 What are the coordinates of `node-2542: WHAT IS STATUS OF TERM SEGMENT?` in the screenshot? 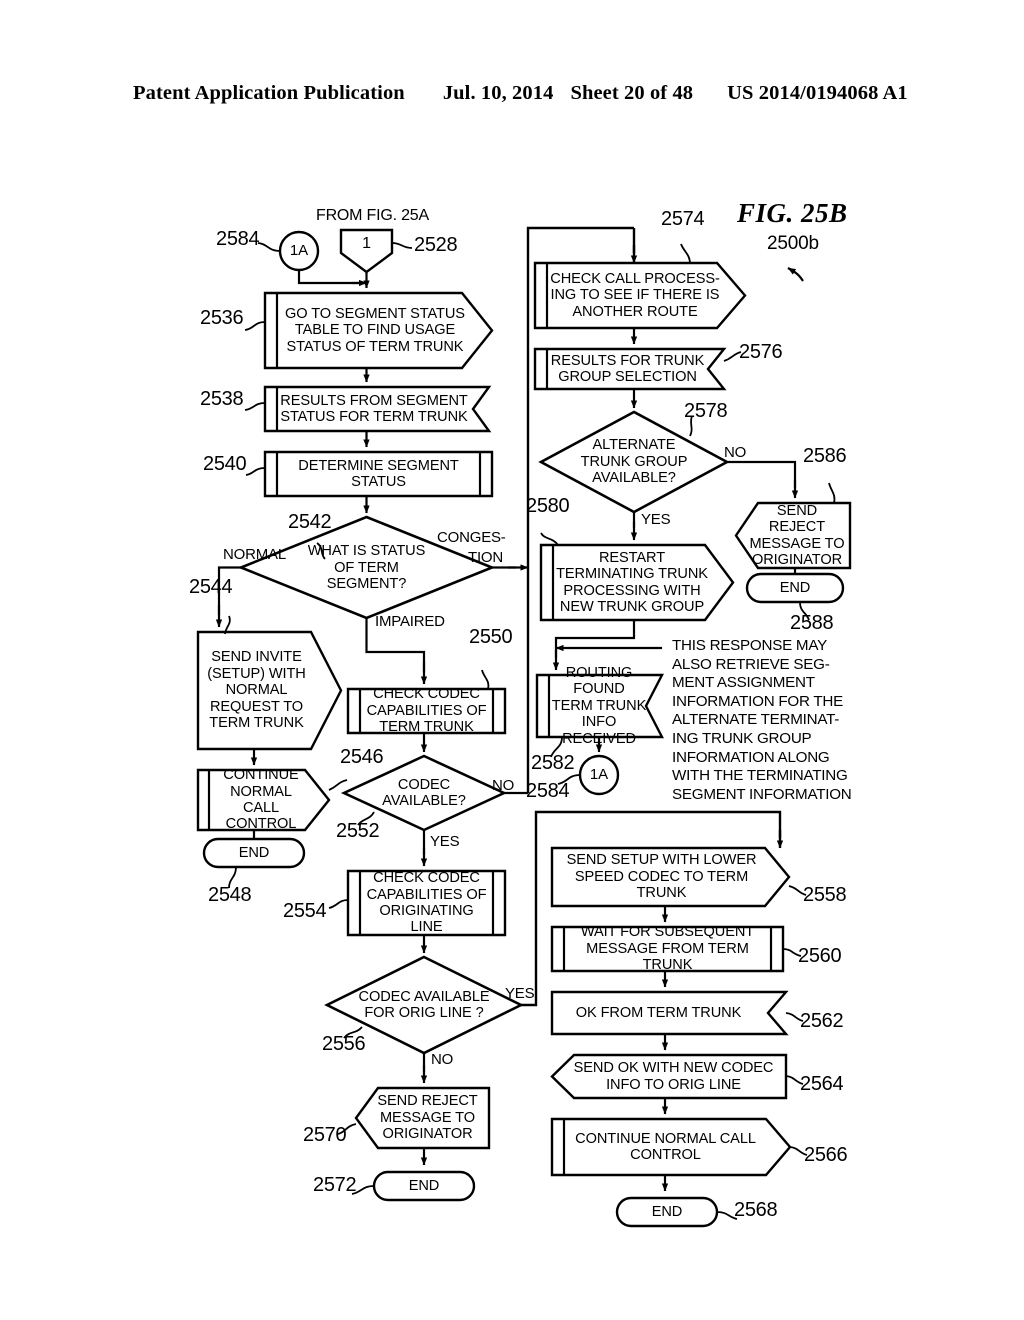 It's located at (366, 568).